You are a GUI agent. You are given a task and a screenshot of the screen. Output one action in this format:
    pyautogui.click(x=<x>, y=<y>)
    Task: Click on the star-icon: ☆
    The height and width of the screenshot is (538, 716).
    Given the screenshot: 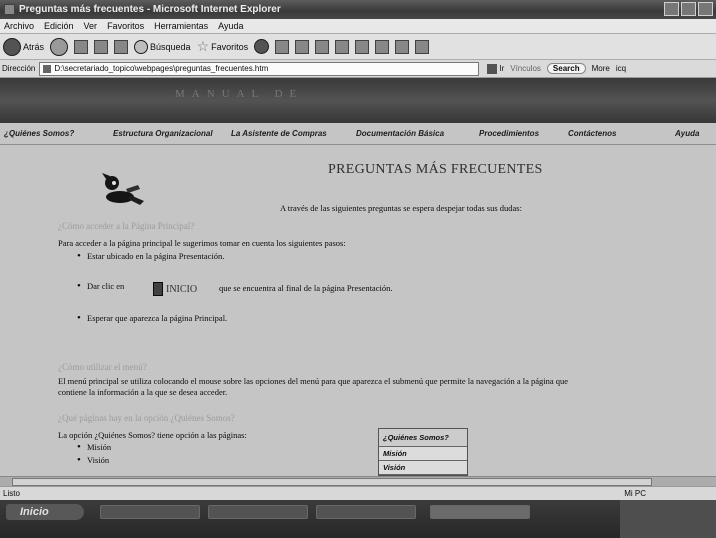 What is the action you would take?
    pyautogui.click(x=203, y=46)
    